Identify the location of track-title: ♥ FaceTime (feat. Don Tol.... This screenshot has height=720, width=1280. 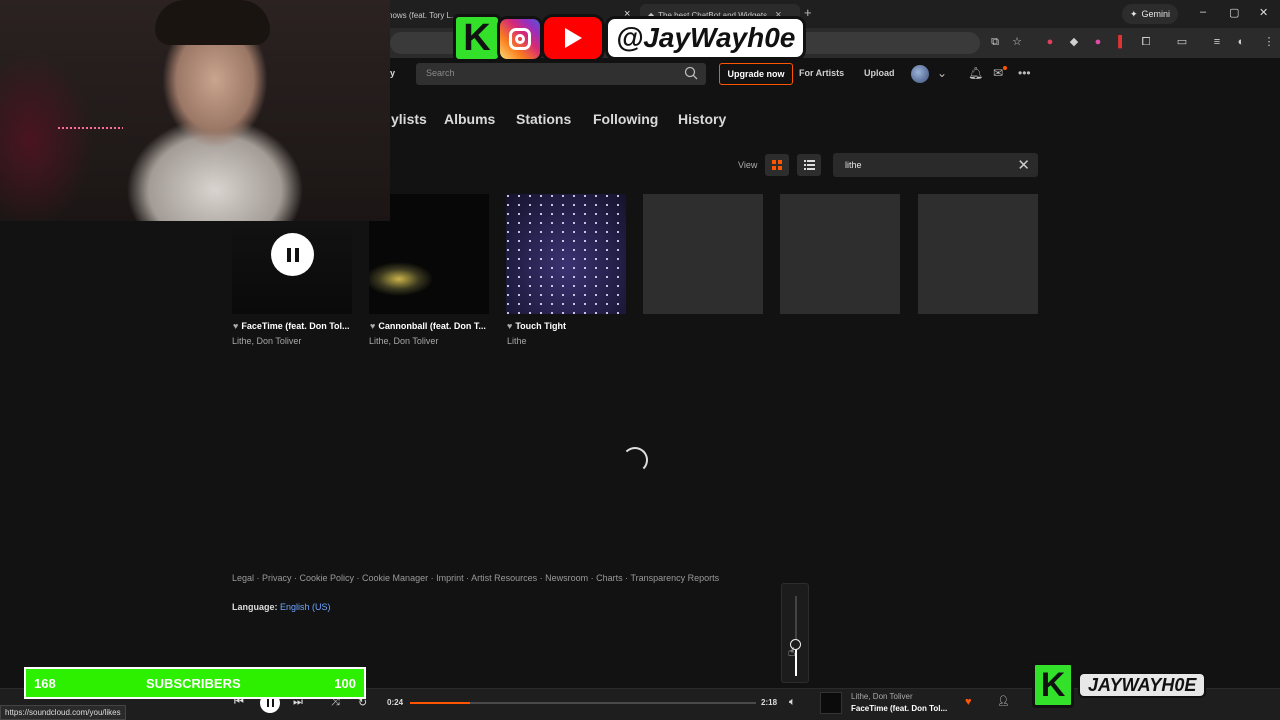
(291, 326).